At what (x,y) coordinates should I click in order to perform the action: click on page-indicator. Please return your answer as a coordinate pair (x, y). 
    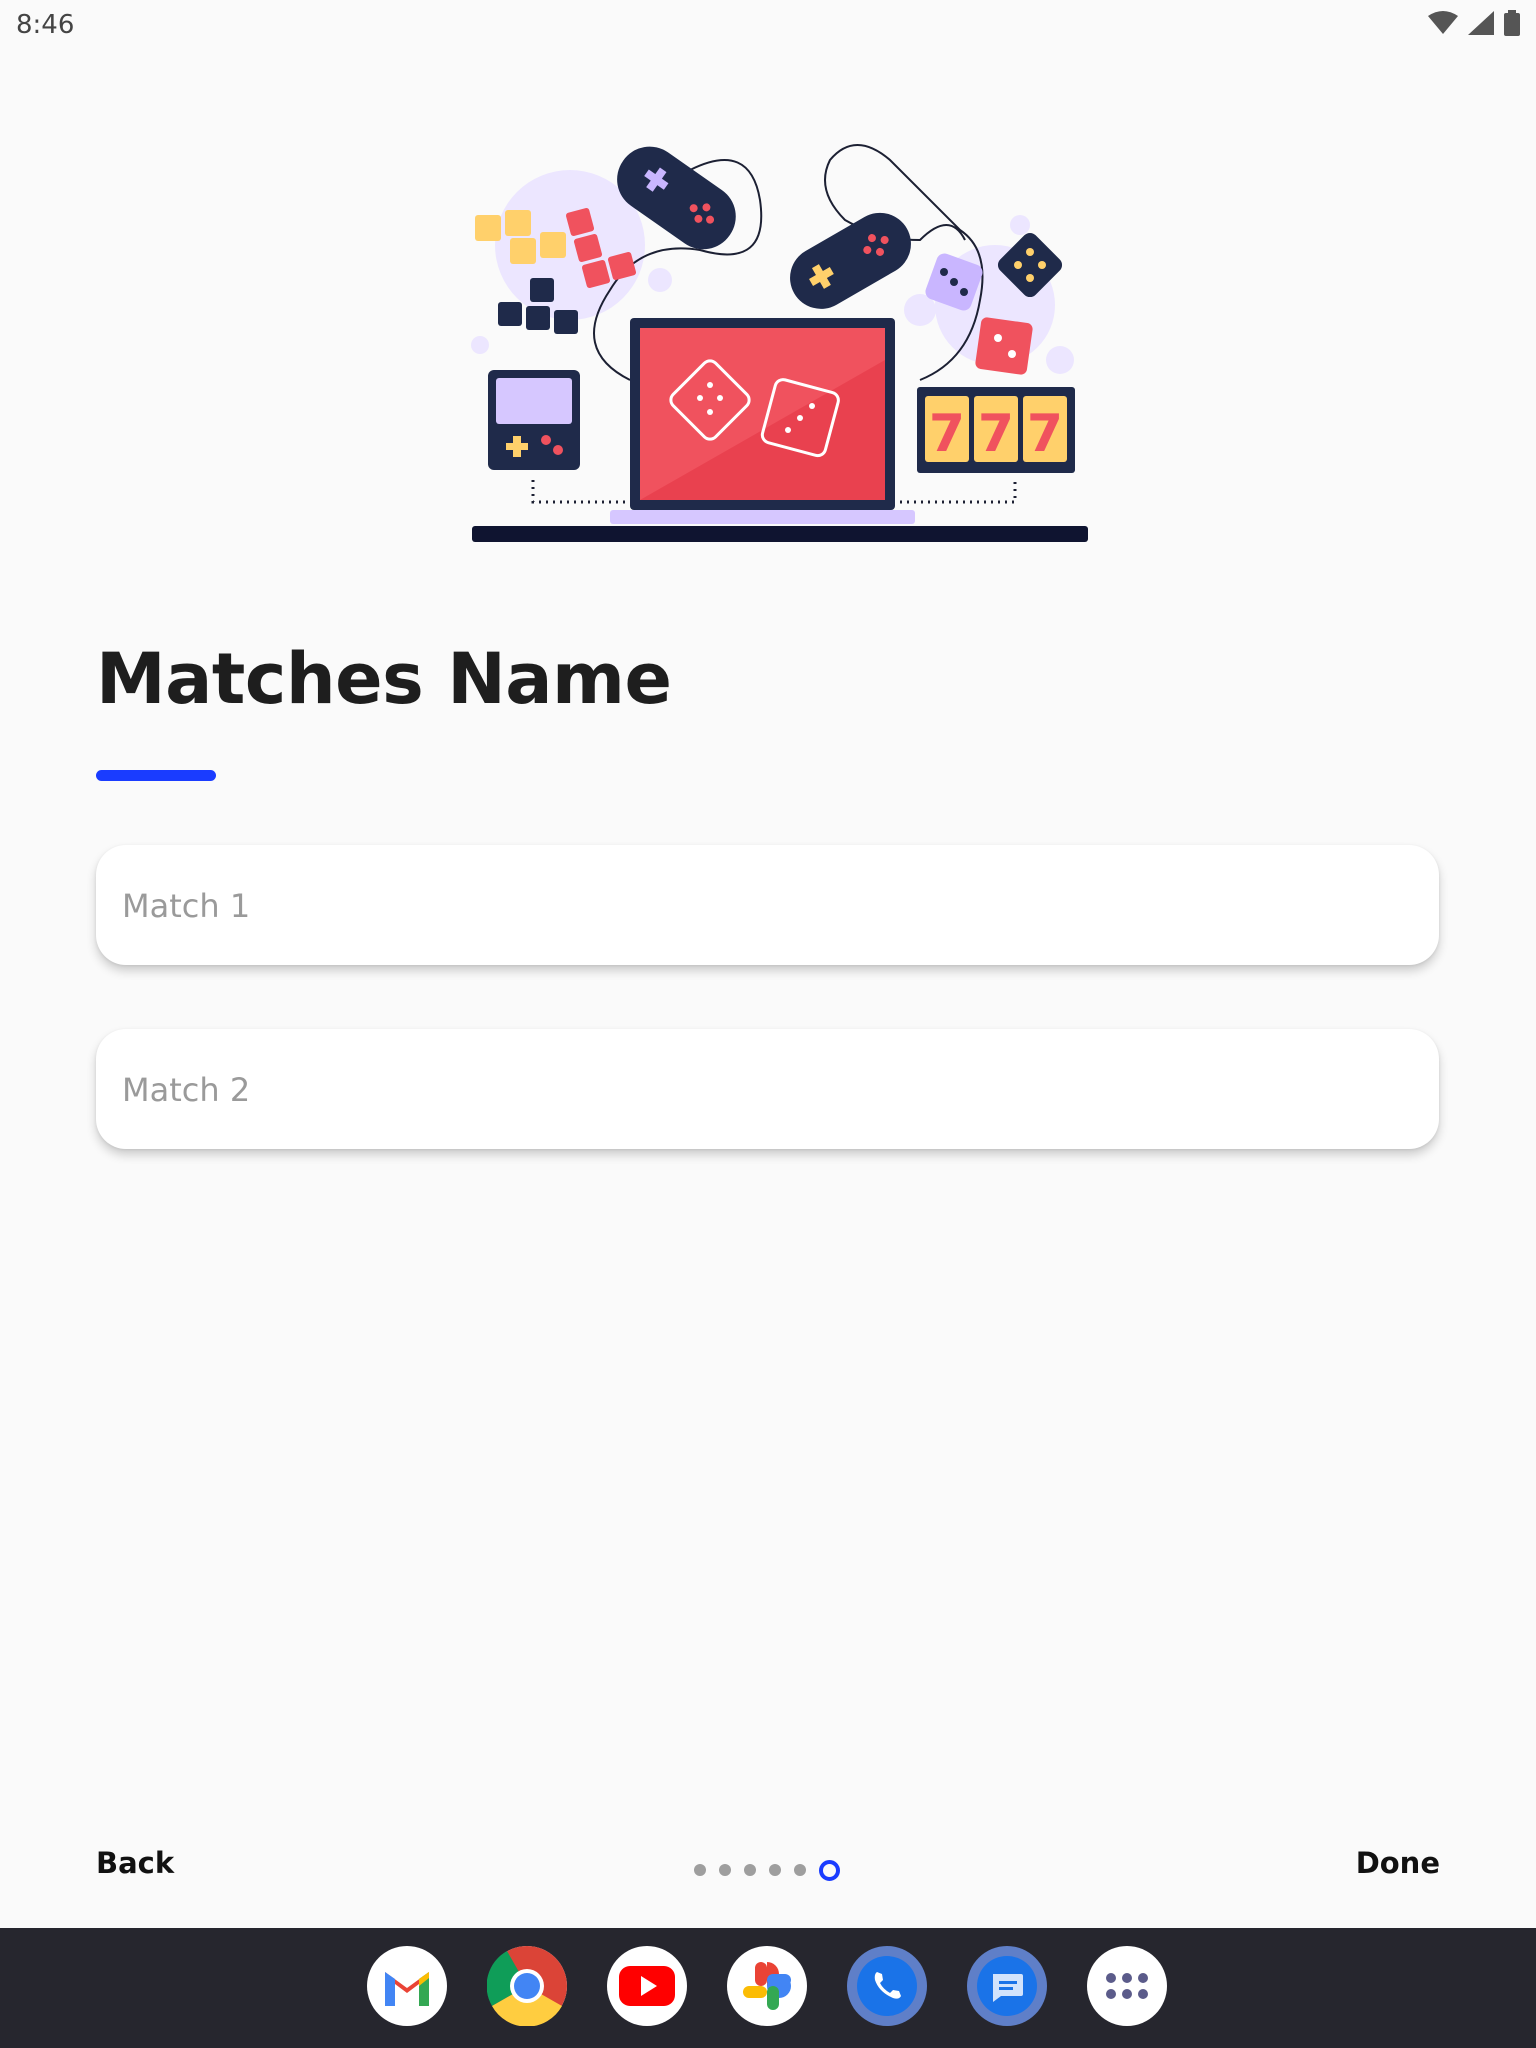
    Looking at the image, I should click on (767, 1870).